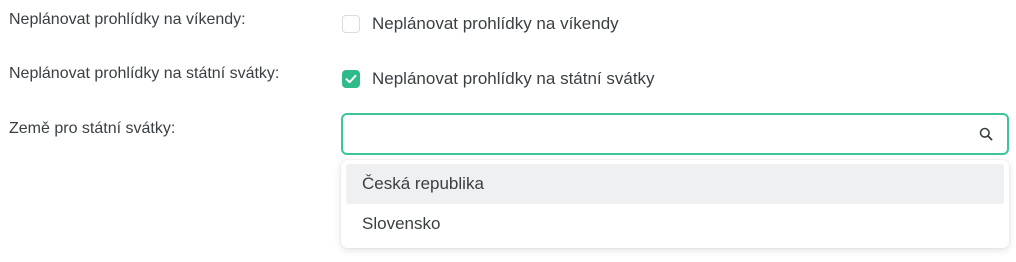 This screenshot has width=1016, height=262. I want to click on check-icon, so click(351, 79).